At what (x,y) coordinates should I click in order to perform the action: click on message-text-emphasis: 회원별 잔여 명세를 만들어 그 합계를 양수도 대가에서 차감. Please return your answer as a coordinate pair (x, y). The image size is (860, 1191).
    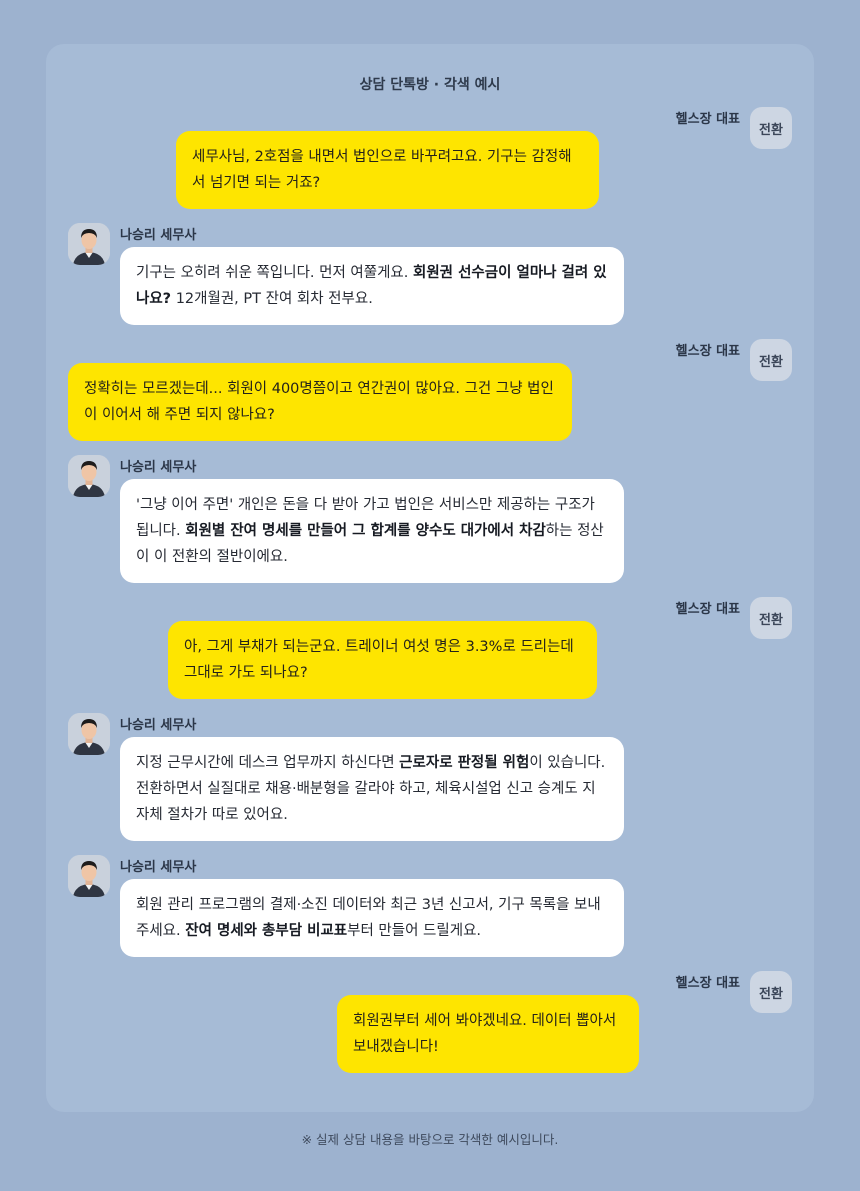
    Looking at the image, I should click on (365, 531).